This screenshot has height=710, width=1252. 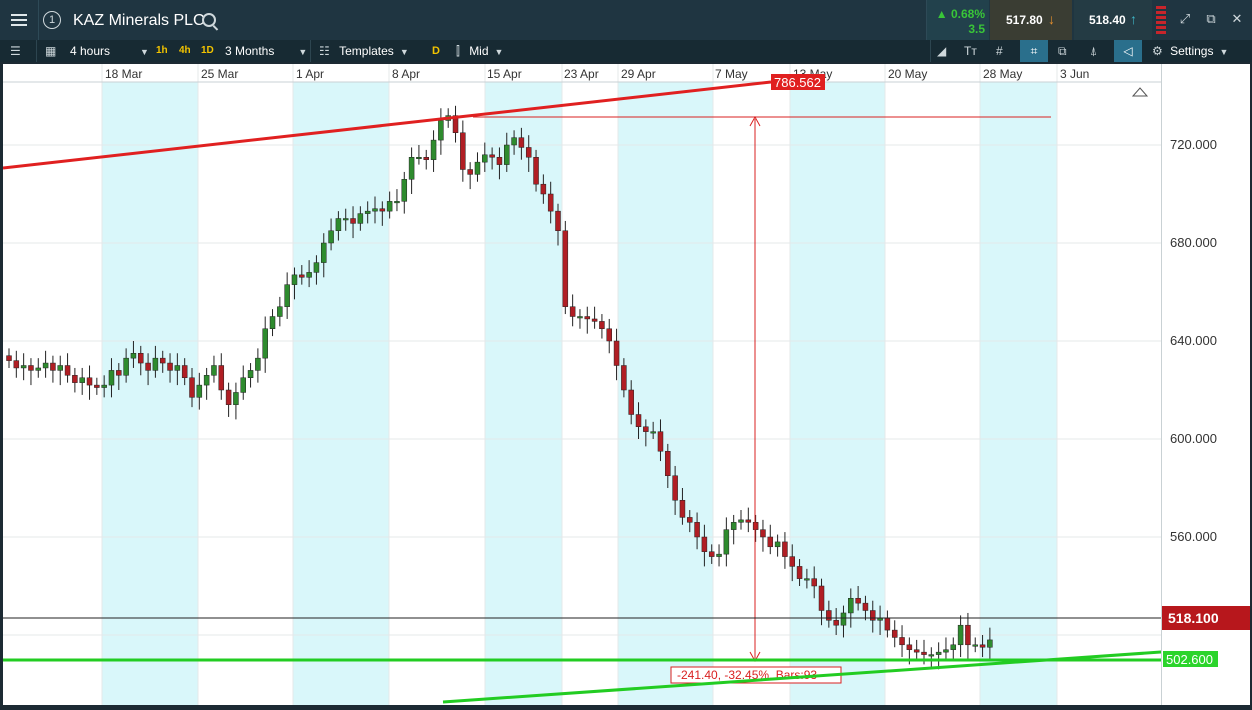 I want to click on buy-button: 518.40 ↑, so click(x=1113, y=20).